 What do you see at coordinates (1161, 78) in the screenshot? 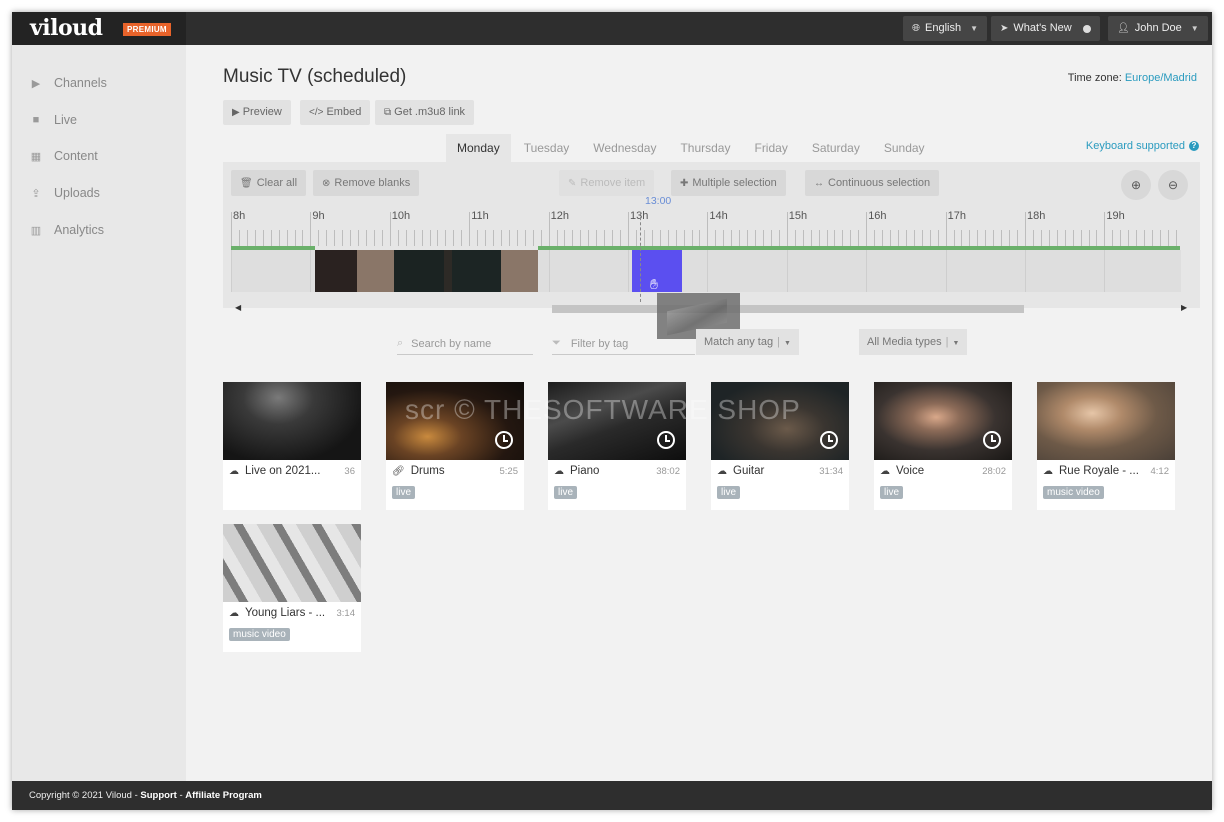
I see `timezone-link: Europe/Madrid` at bounding box center [1161, 78].